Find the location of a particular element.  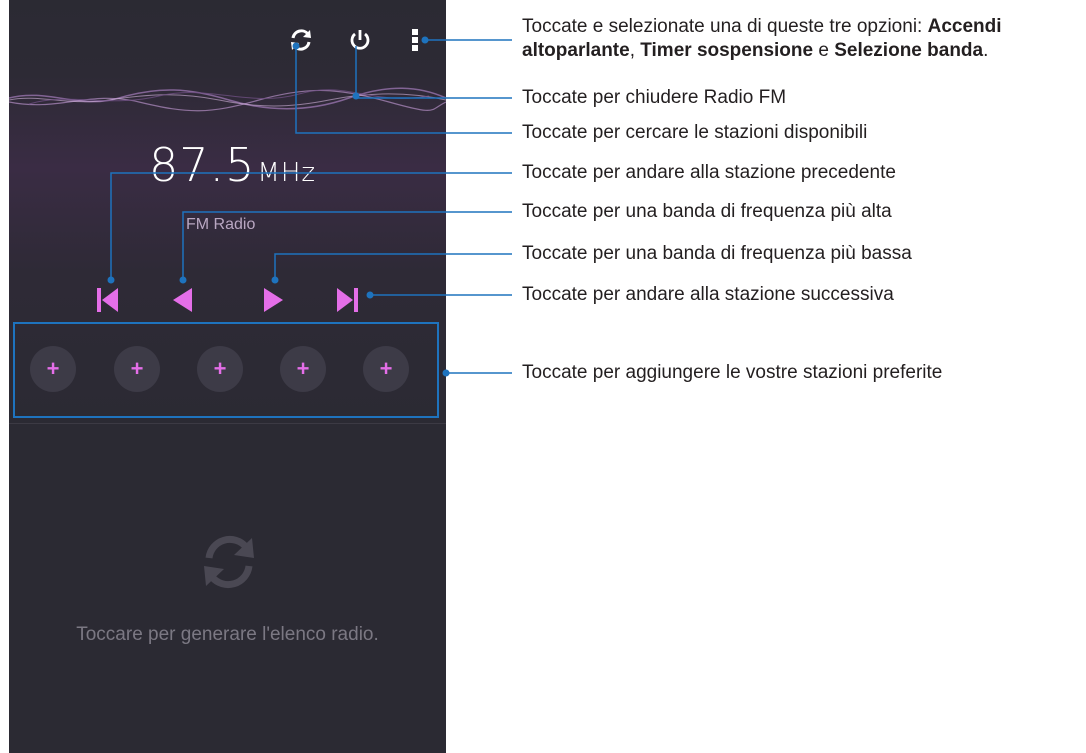

callout-power: Toccate per chiudere Radio FM is located at coordinates (654, 97).